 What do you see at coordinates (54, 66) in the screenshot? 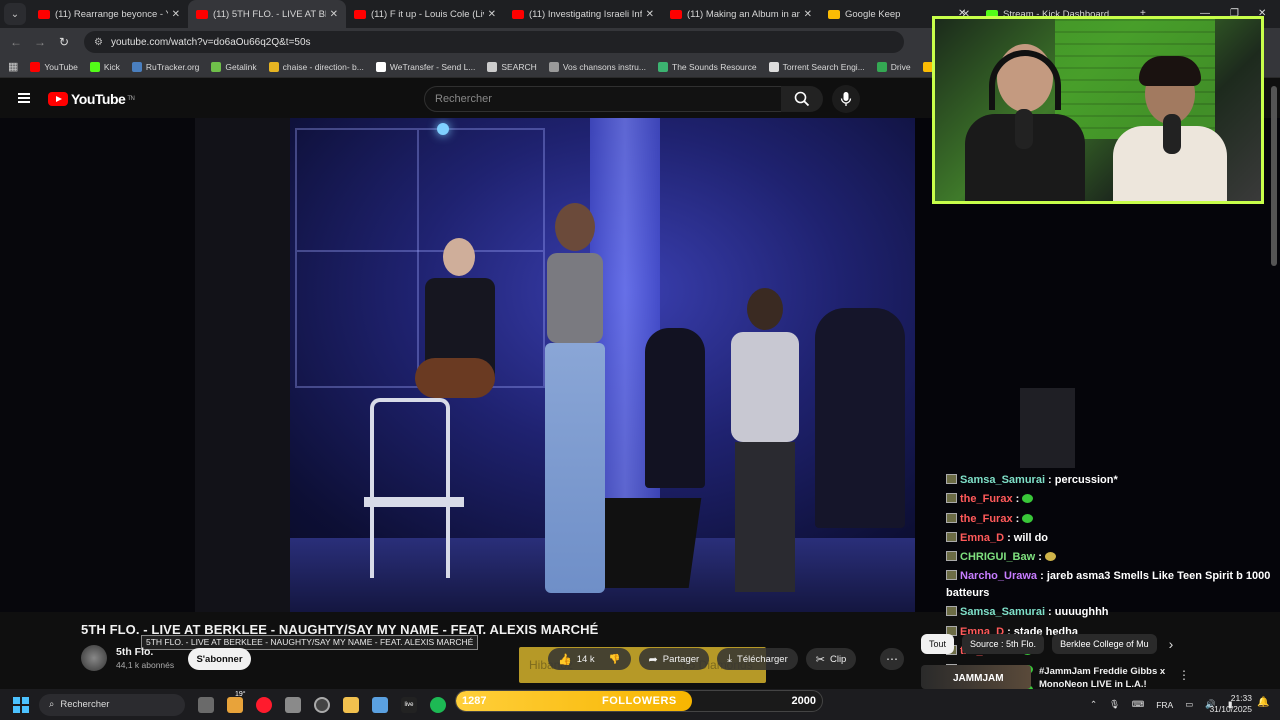
I see `bookmark-item: YouTube` at bounding box center [54, 66].